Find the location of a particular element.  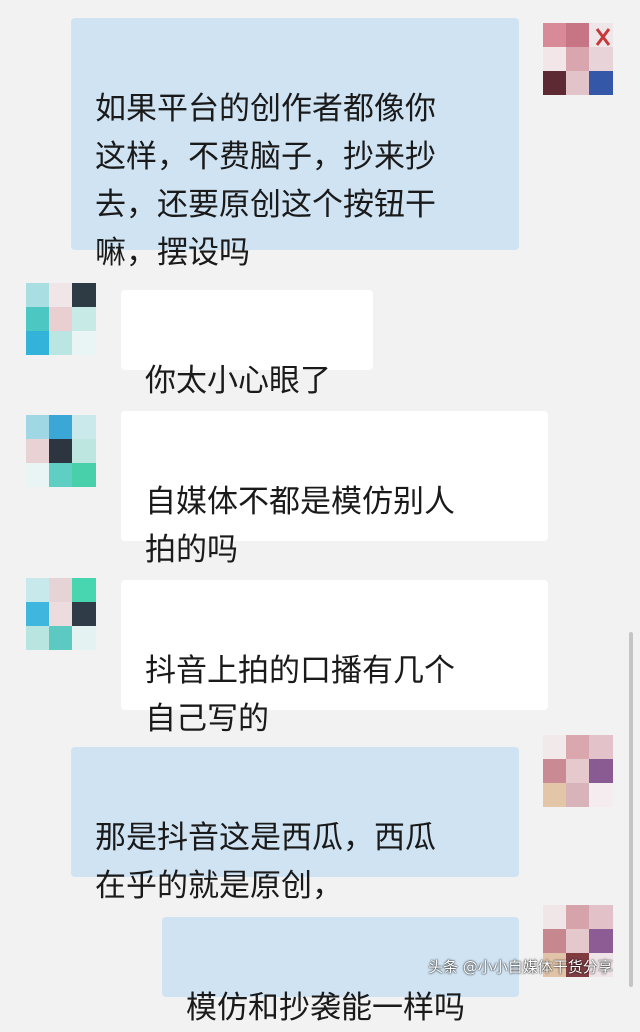

message-text: 抖音上拍的口播有几个 自己写的 is located at coordinates (300, 695).